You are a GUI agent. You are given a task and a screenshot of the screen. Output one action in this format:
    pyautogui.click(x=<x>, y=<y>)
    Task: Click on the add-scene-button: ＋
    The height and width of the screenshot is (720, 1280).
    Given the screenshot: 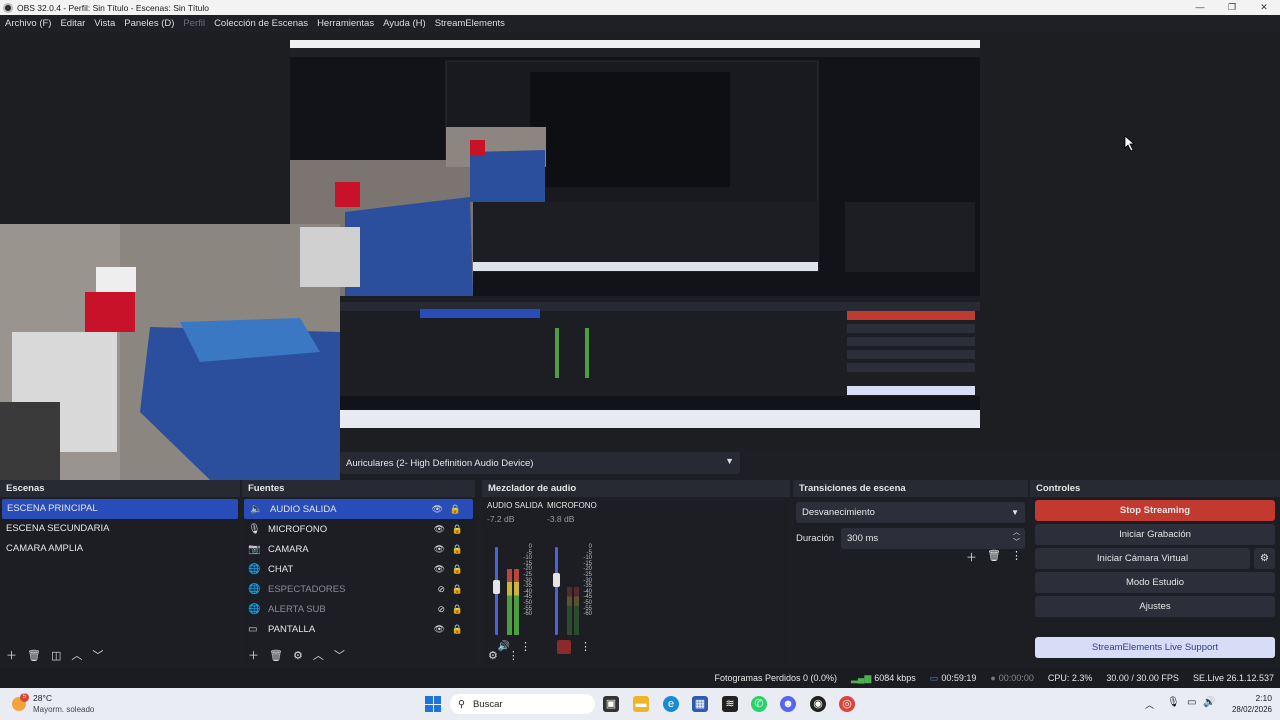 What is the action you would take?
    pyautogui.click(x=11, y=655)
    